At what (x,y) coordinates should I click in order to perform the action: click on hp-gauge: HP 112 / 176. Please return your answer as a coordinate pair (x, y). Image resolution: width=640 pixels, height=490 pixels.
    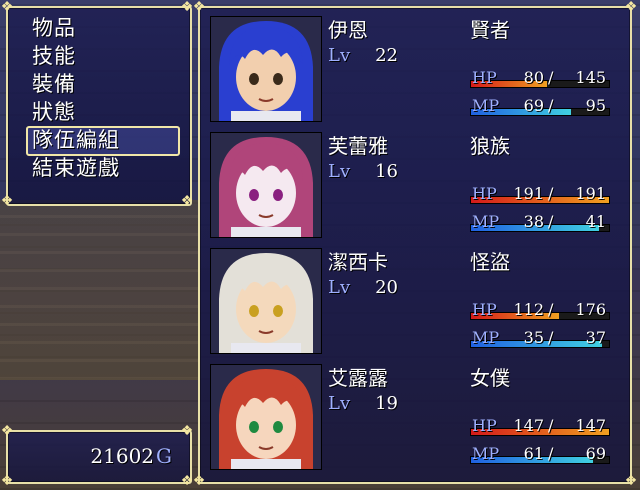
    Looking at the image, I should click on (541, 310).